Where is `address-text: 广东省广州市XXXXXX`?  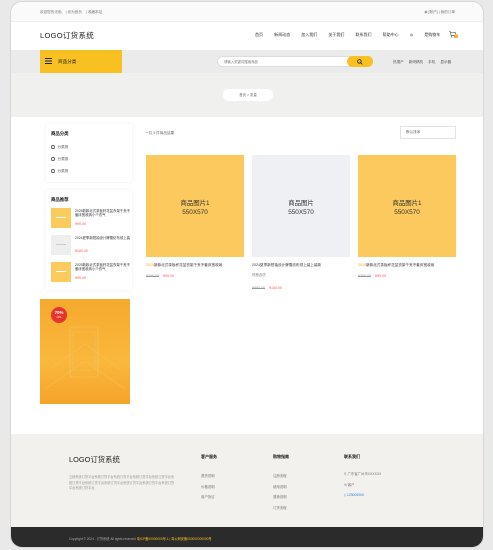
address-text: 广东省广州市XXXXXX is located at coordinates (364, 474).